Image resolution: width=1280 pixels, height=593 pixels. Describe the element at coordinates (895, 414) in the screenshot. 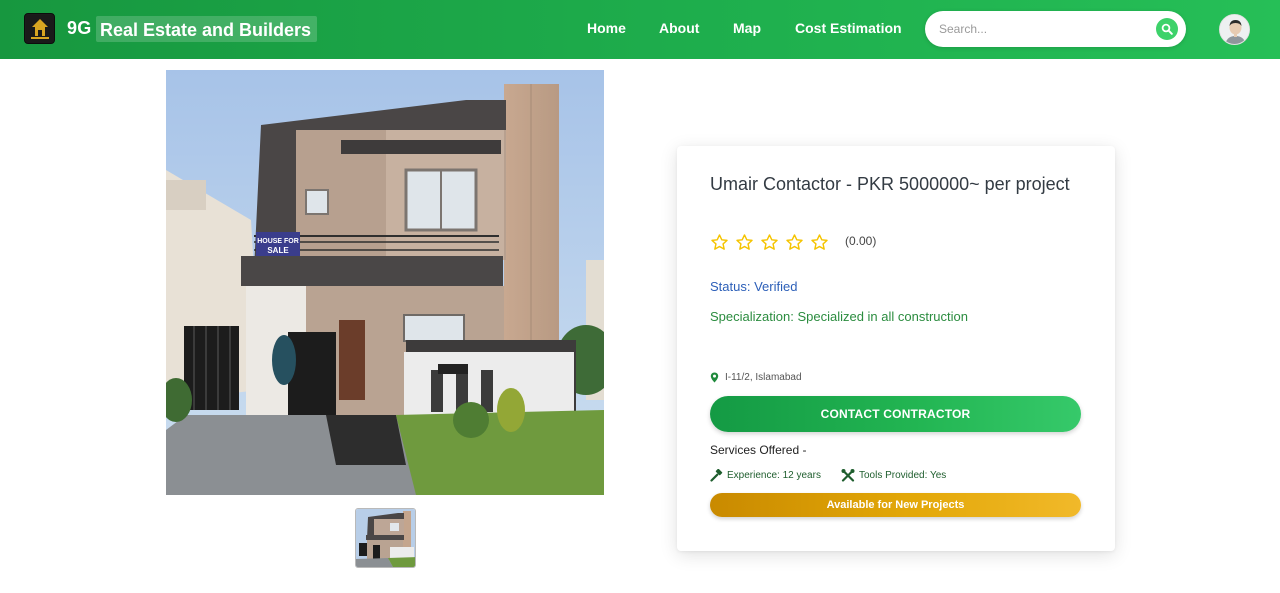

I see `contact-contractor-button: CONTACT CONTRACTOR` at that location.